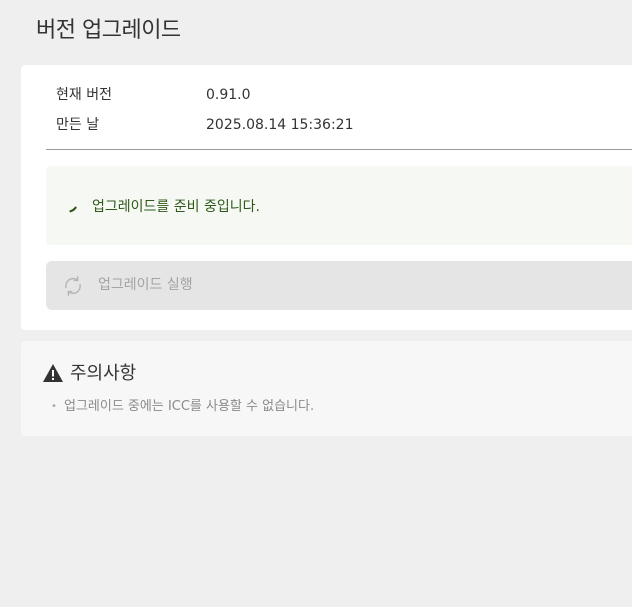 This screenshot has height=607, width=632. I want to click on current-version-label: 현재 버전, so click(84, 95).